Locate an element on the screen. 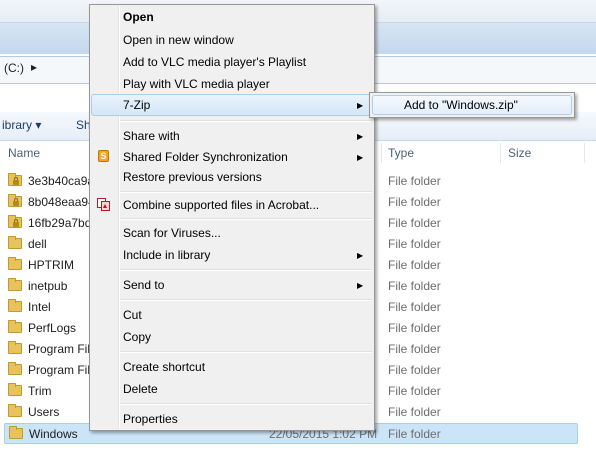 This screenshot has width=596, height=451. menu-item-include-library: Include in library is located at coordinates (166, 255).